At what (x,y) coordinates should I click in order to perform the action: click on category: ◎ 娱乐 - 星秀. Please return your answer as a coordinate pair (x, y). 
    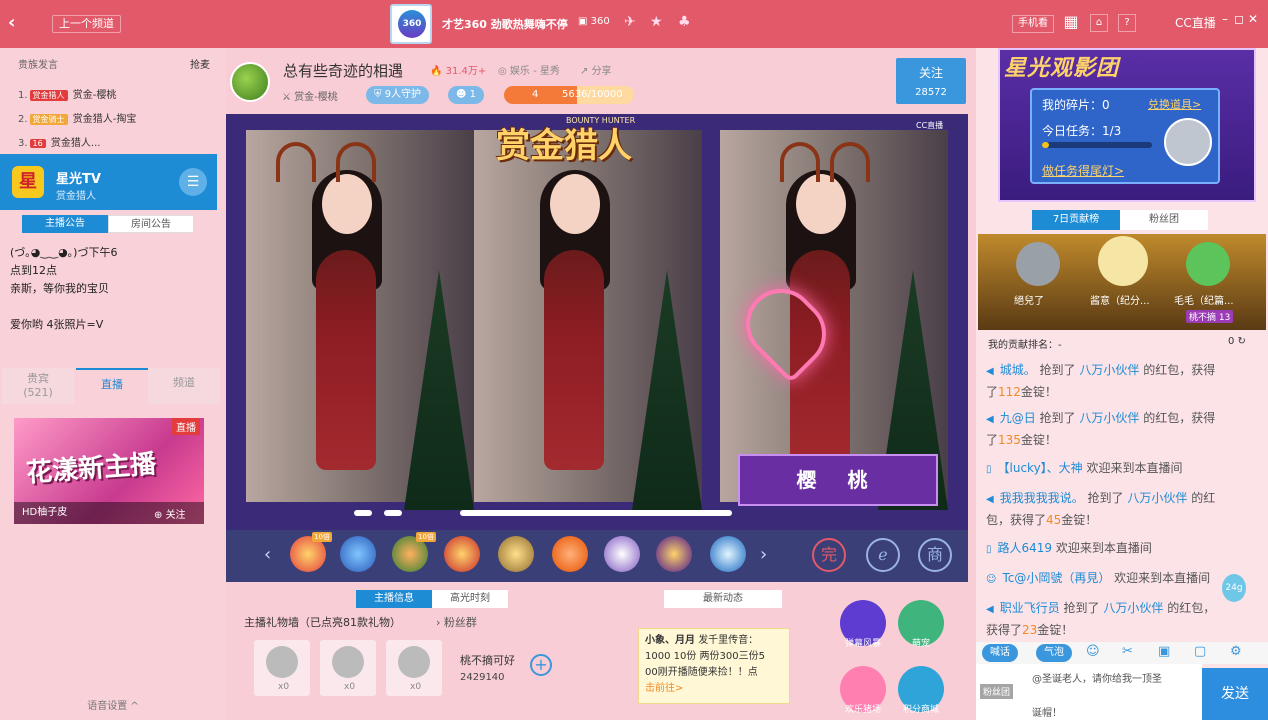
    Looking at the image, I should click on (529, 69).